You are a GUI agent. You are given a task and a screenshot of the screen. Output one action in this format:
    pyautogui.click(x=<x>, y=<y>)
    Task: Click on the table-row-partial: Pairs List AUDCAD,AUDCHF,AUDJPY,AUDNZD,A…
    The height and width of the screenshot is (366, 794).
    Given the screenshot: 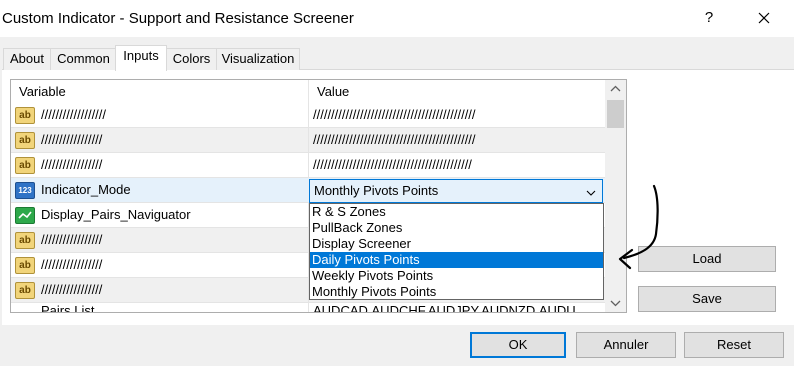 What is the action you would take?
    pyautogui.click(x=308, y=307)
    